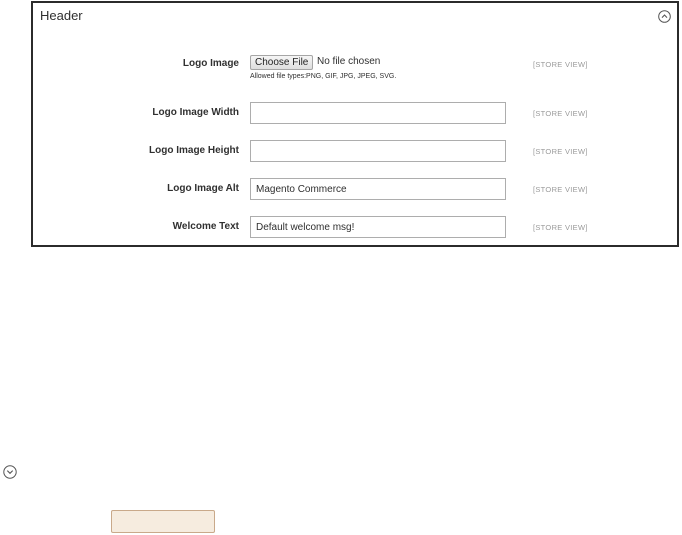 The image size is (682, 535). What do you see at coordinates (195, 112) in the screenshot?
I see `logo-width-label: Logo Image Width` at bounding box center [195, 112].